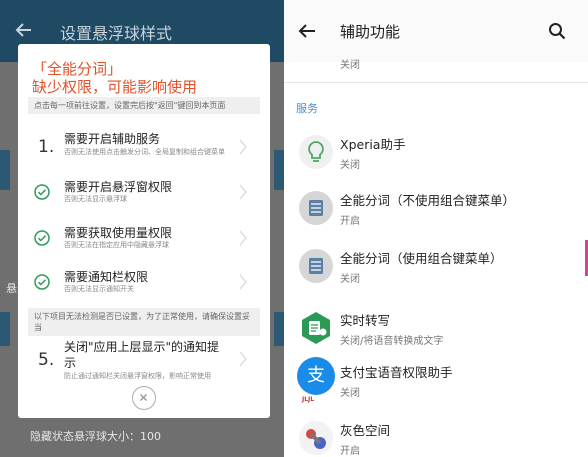 The image size is (588, 457). Describe the element at coordinates (137, 376) in the screenshot. I see `item-desc: 防止通过通知栏关闭悬浮窗权限，影响正常使用` at that location.